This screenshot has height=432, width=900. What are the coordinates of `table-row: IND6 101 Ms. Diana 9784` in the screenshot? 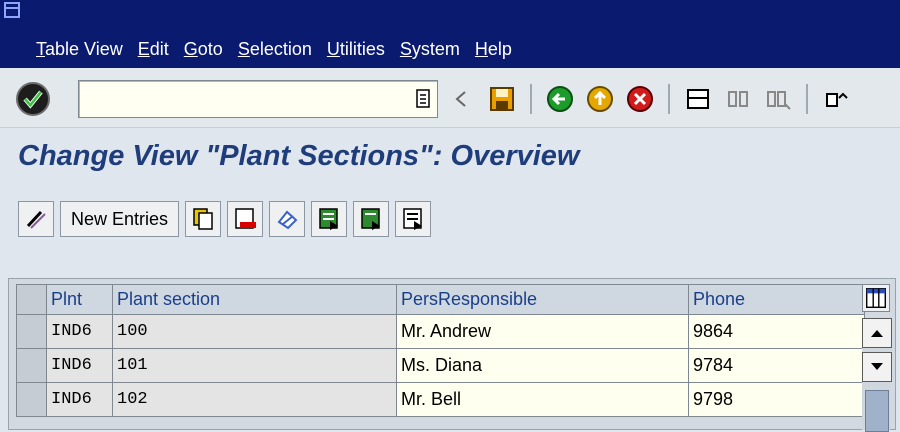 It's located at (440, 365).